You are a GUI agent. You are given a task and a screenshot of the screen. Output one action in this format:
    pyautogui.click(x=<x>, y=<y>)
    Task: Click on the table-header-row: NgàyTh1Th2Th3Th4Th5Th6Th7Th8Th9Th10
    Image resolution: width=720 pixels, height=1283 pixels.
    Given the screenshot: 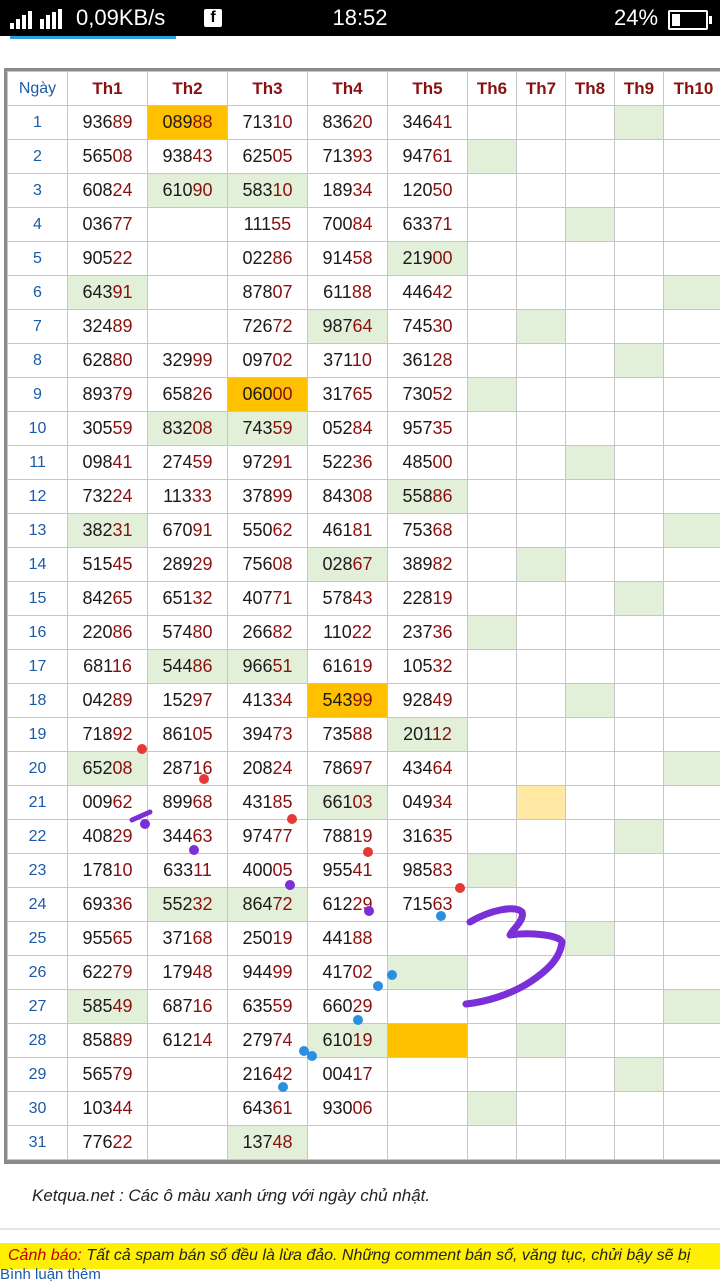 What is the action you would take?
    pyautogui.click(x=364, y=89)
    